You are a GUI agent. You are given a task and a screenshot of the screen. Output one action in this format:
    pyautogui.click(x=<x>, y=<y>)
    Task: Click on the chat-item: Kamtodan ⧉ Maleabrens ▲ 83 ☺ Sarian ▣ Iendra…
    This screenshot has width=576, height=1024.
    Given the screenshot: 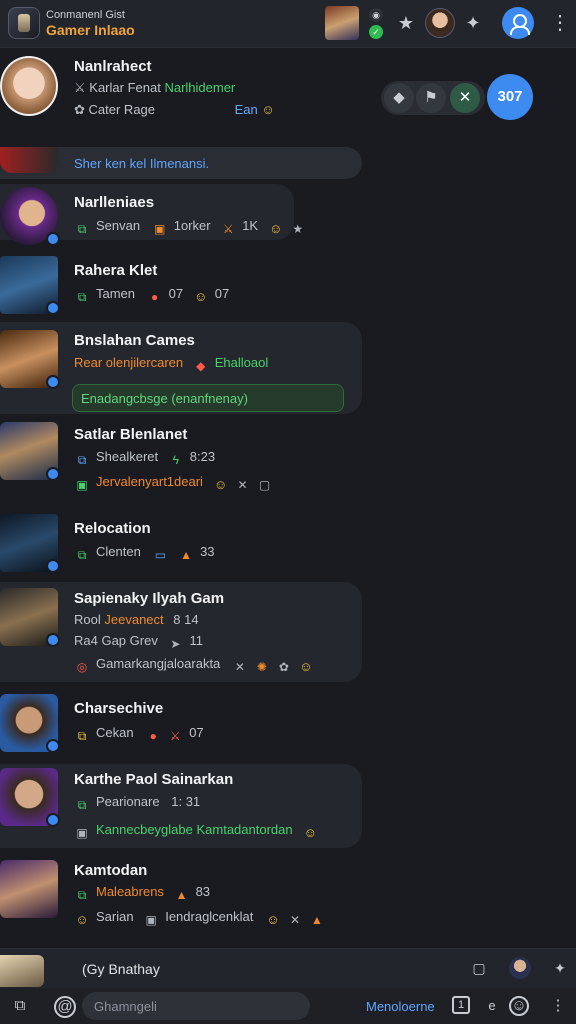 What is the action you would take?
    pyautogui.click(x=288, y=899)
    